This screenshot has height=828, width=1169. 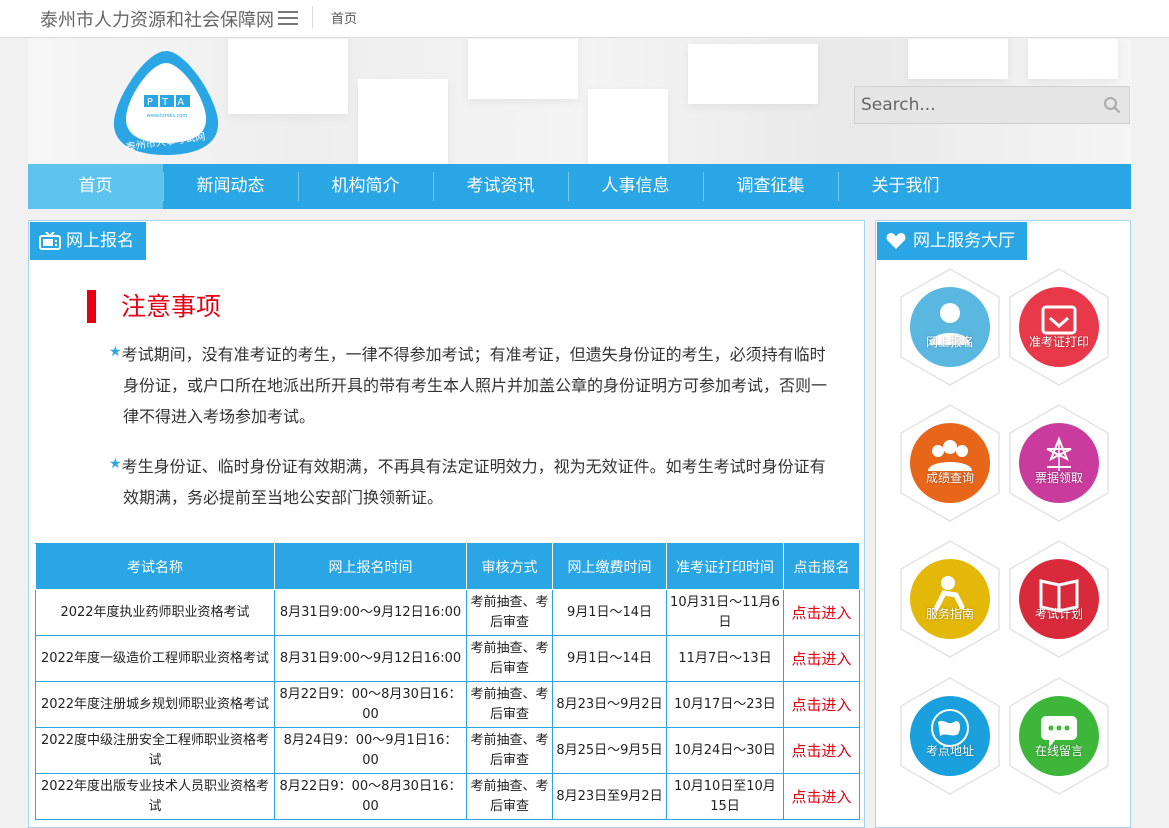 I want to click on admit-card-time: 10月24日～30日, so click(x=725, y=750).